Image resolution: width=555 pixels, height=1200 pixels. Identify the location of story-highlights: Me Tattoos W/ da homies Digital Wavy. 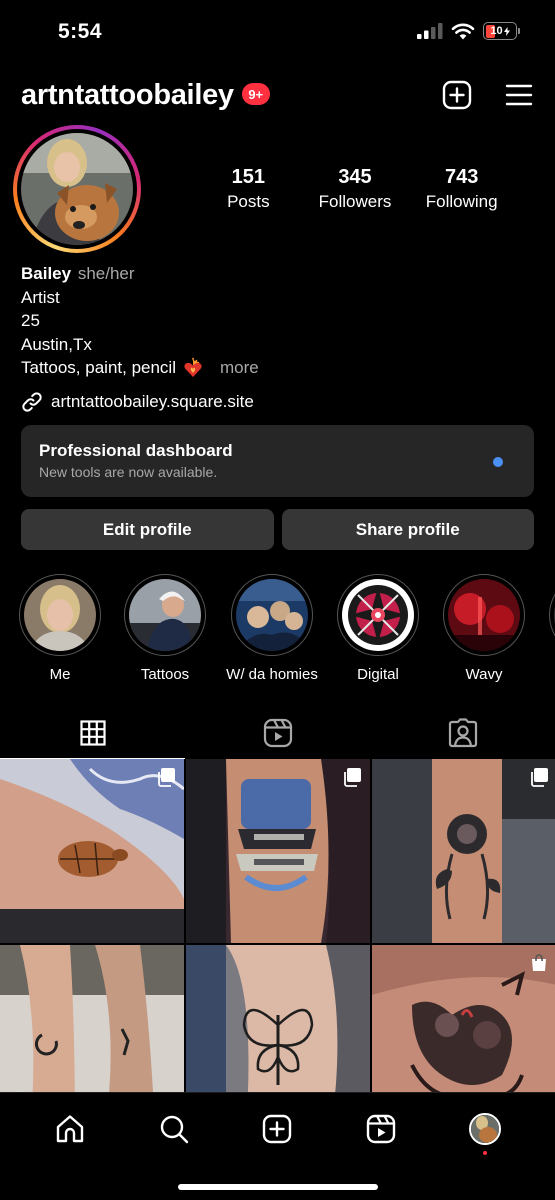
(287, 629).